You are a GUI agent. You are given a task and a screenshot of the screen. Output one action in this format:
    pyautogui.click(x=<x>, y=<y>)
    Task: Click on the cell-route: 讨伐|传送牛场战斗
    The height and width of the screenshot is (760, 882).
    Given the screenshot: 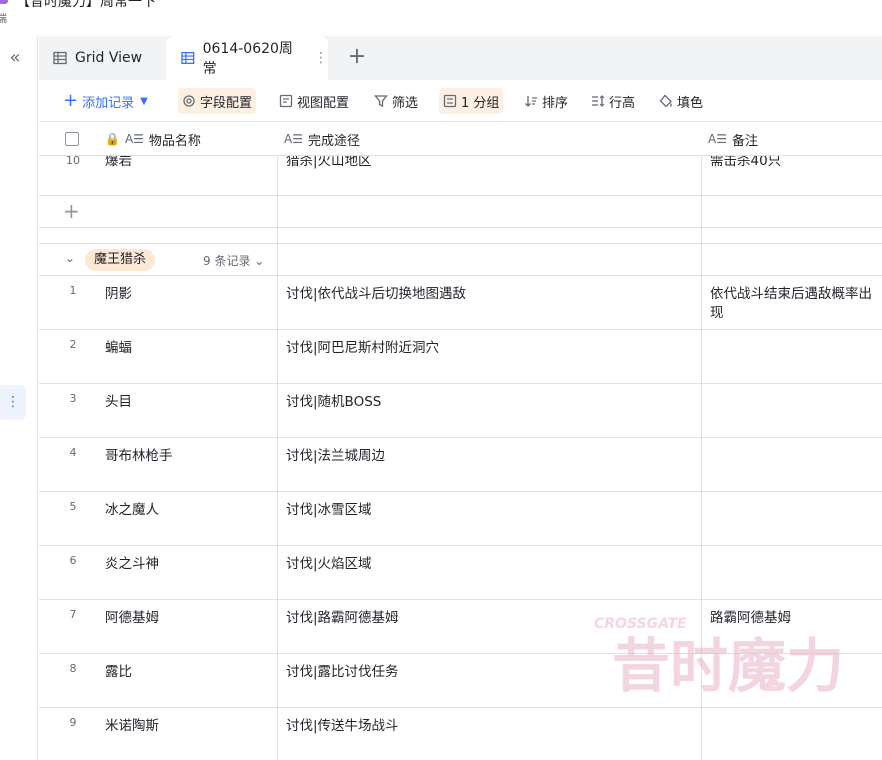 What is the action you would take?
    pyautogui.click(x=493, y=722)
    